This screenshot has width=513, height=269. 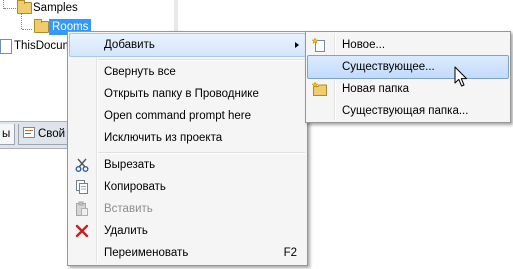 I want to click on menu-item-label: Переименовать, so click(x=146, y=253).